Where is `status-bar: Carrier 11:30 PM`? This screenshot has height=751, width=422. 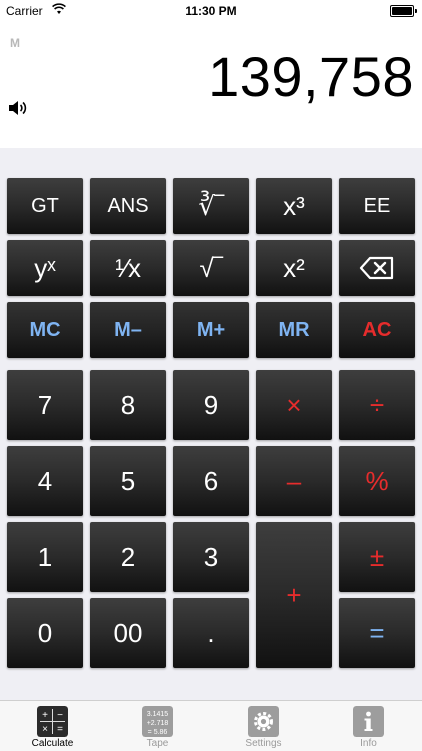
status-bar: Carrier 11:30 PM is located at coordinates (211, 11).